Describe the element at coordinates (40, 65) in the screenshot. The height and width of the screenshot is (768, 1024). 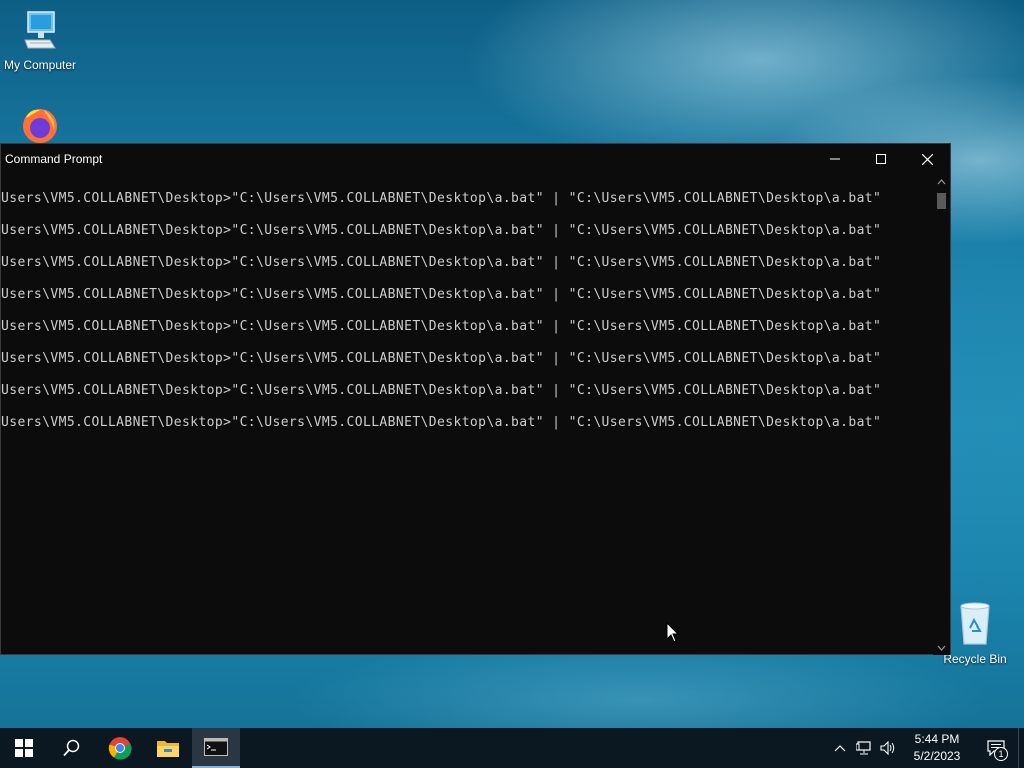
I see `desktop-icon-label: My Computer` at that location.